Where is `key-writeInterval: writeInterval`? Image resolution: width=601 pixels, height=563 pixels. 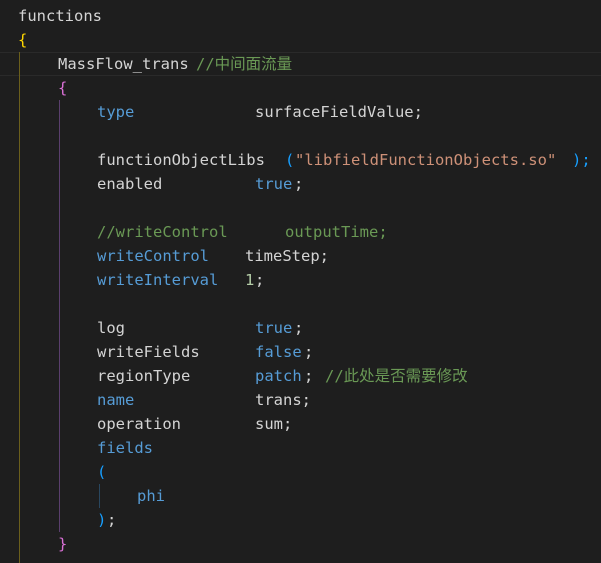
key-writeInterval: writeInterval is located at coordinates (158, 280).